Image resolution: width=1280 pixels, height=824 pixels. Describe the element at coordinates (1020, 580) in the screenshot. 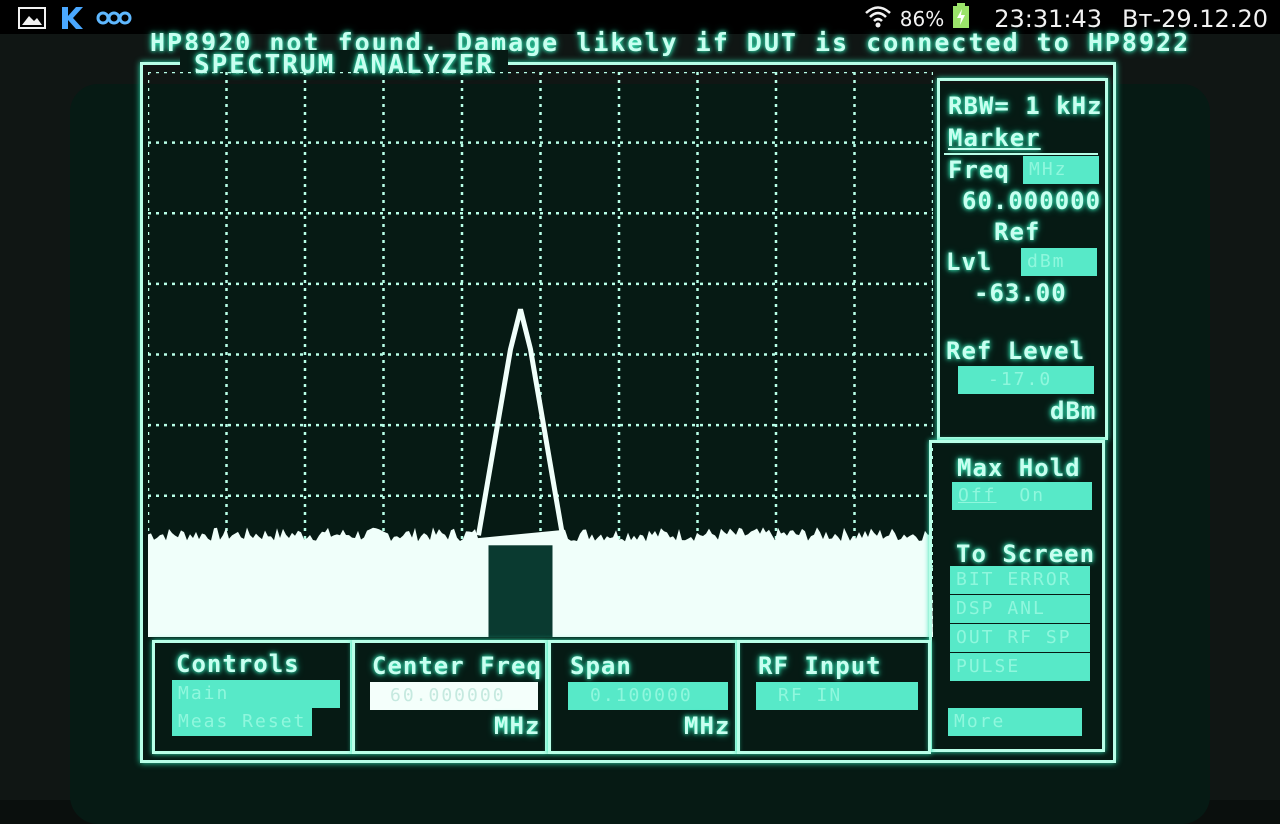

I see `to-screen-bit-error: BIT ERROR` at that location.